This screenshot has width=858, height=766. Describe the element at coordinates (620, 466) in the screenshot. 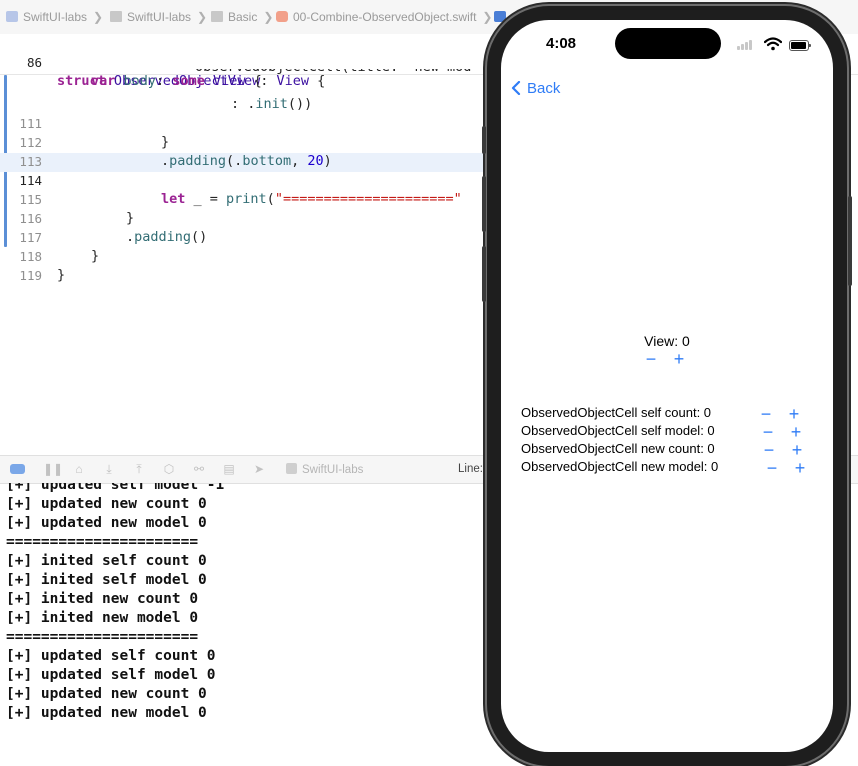

I see `cell-new-model-label: ObservedObjectCell new model: 0` at that location.